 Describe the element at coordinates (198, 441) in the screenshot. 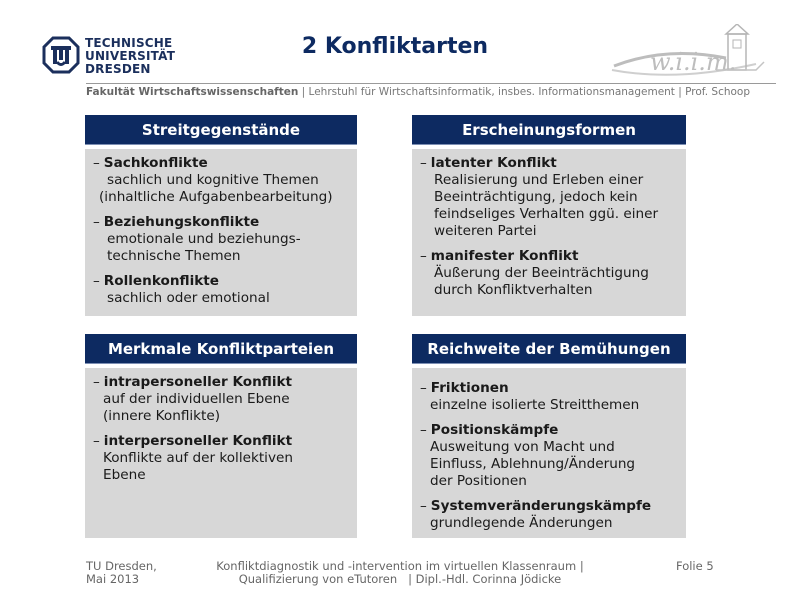

I see `item-title: interpersoneller Konflikt` at that location.